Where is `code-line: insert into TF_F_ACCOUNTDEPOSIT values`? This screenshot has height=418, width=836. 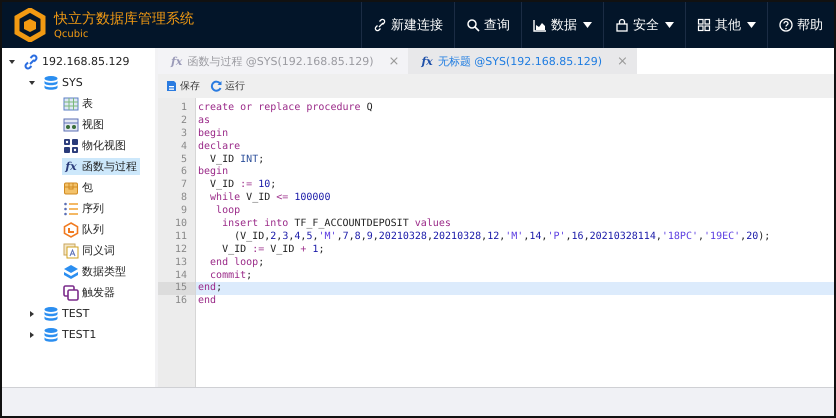
code-line: insert into TF_F_ACCOUNTDEPOSIT values is located at coordinates (336, 224).